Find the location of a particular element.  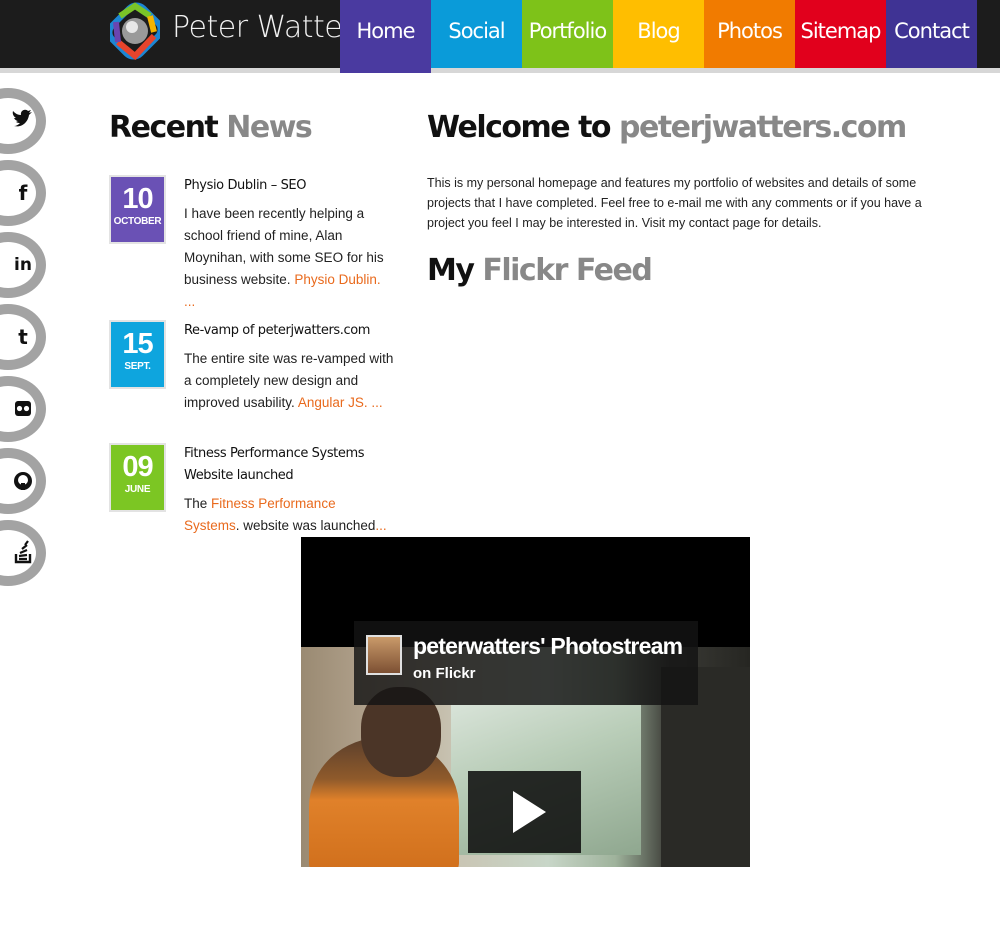

social-linkedin-button: in is located at coordinates (23, 265).